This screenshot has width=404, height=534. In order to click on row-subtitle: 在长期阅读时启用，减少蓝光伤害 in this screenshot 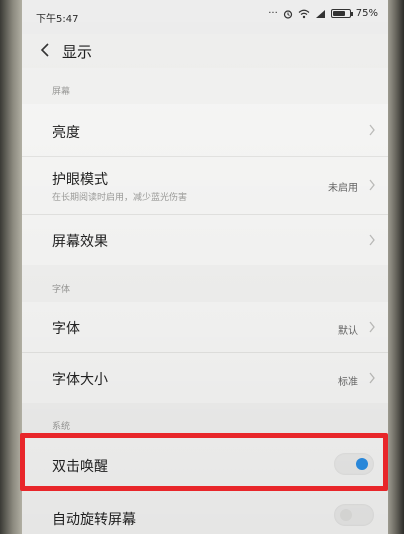, I will do `click(120, 198)`.